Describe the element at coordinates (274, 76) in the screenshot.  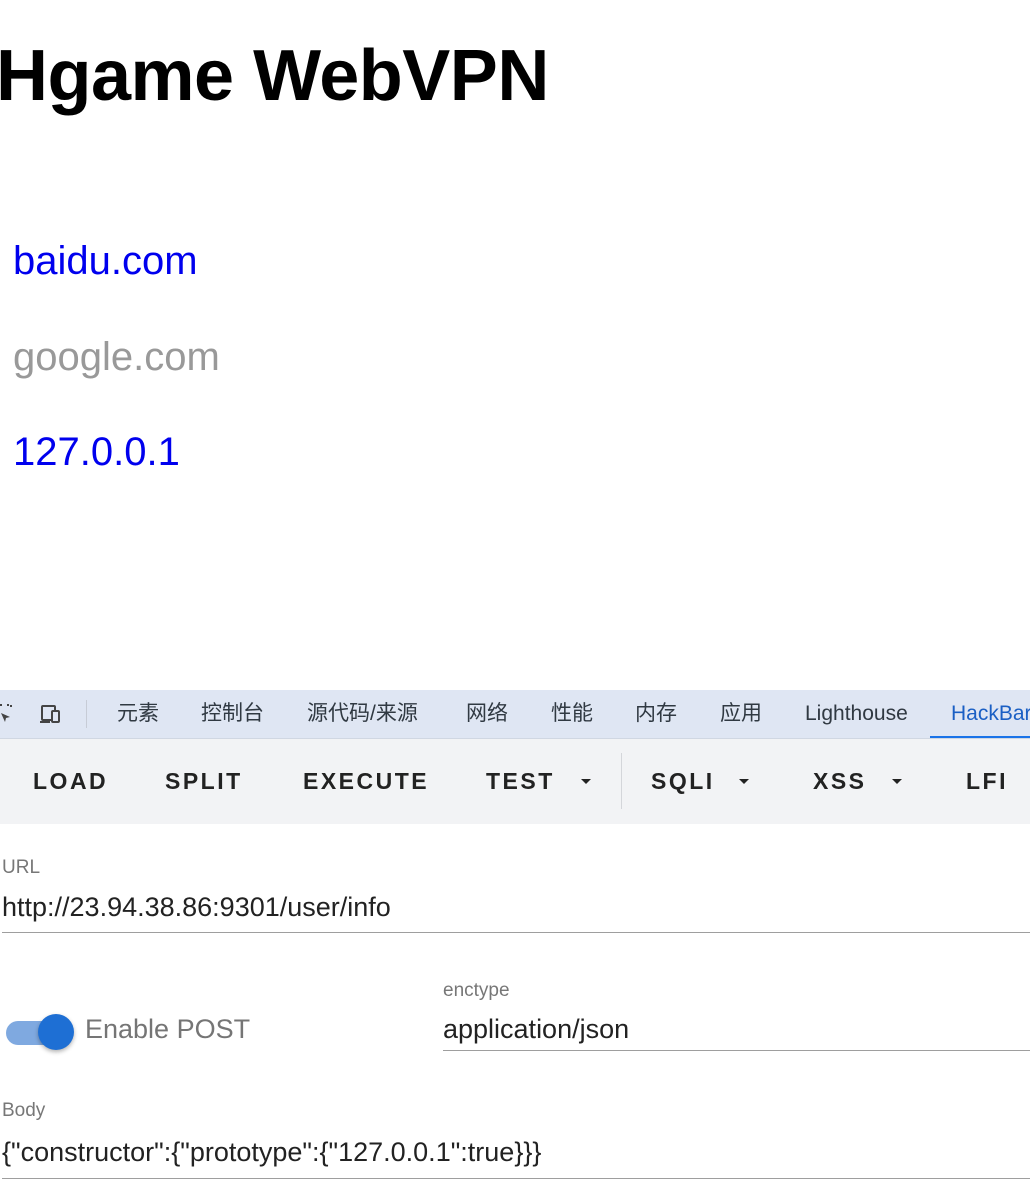
I see `page-title: Hgame WebVPN` at that location.